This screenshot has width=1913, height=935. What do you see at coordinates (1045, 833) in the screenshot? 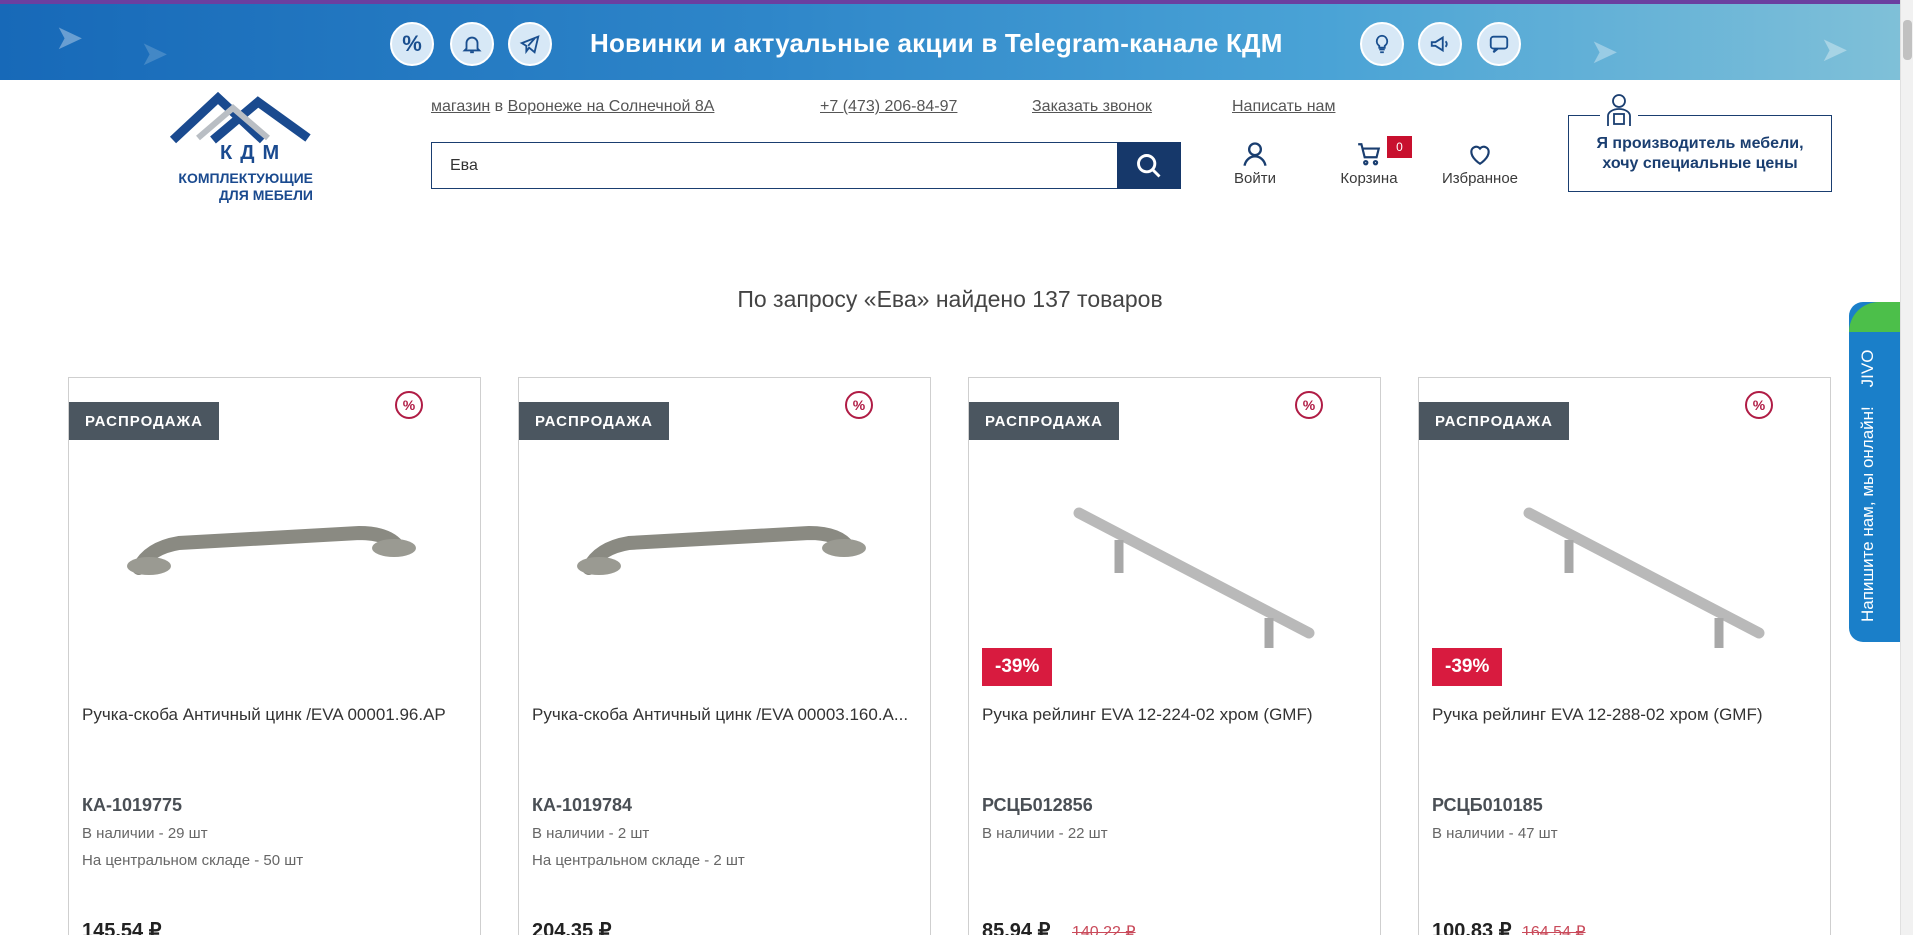
I see `stock-info: В наличии - 22 шт` at bounding box center [1045, 833].